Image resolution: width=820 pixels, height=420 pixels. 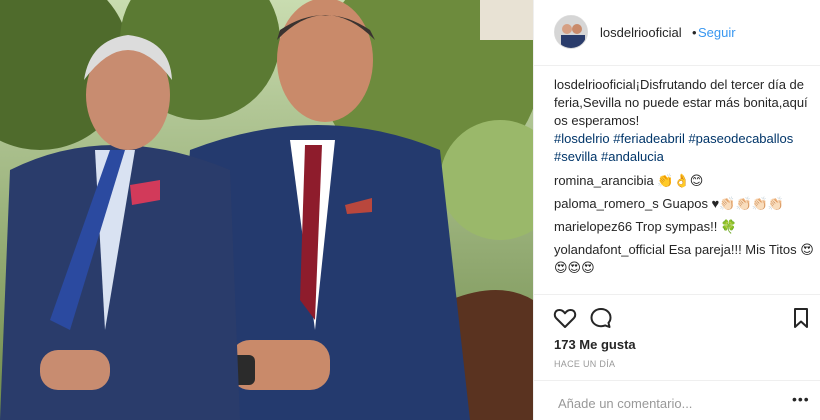 What do you see at coordinates (609, 249) in the screenshot?
I see `comment-username: yolandafont_official` at bounding box center [609, 249].